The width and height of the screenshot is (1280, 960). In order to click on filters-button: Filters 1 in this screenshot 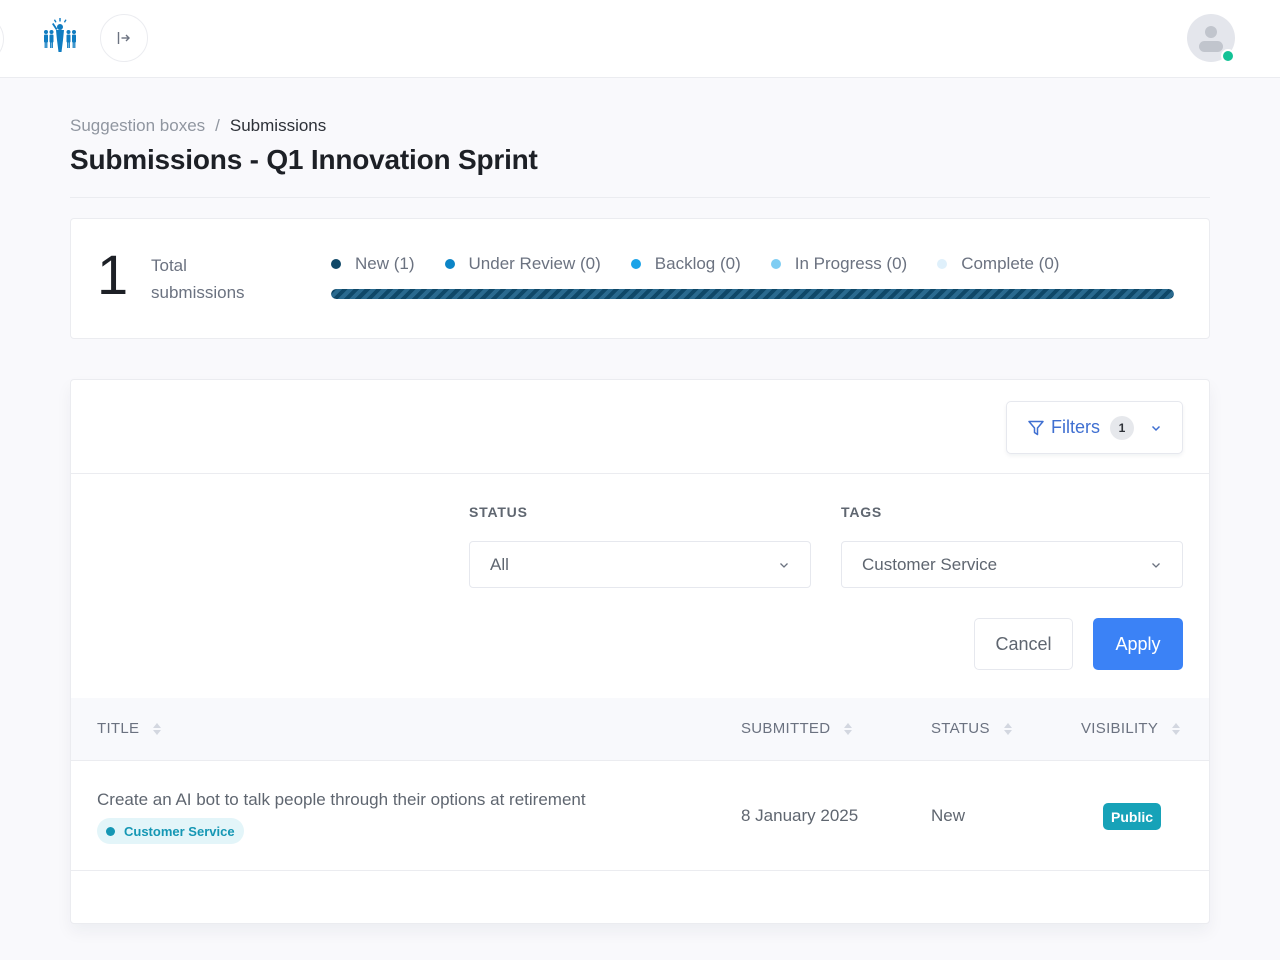, I will do `click(1094, 427)`.